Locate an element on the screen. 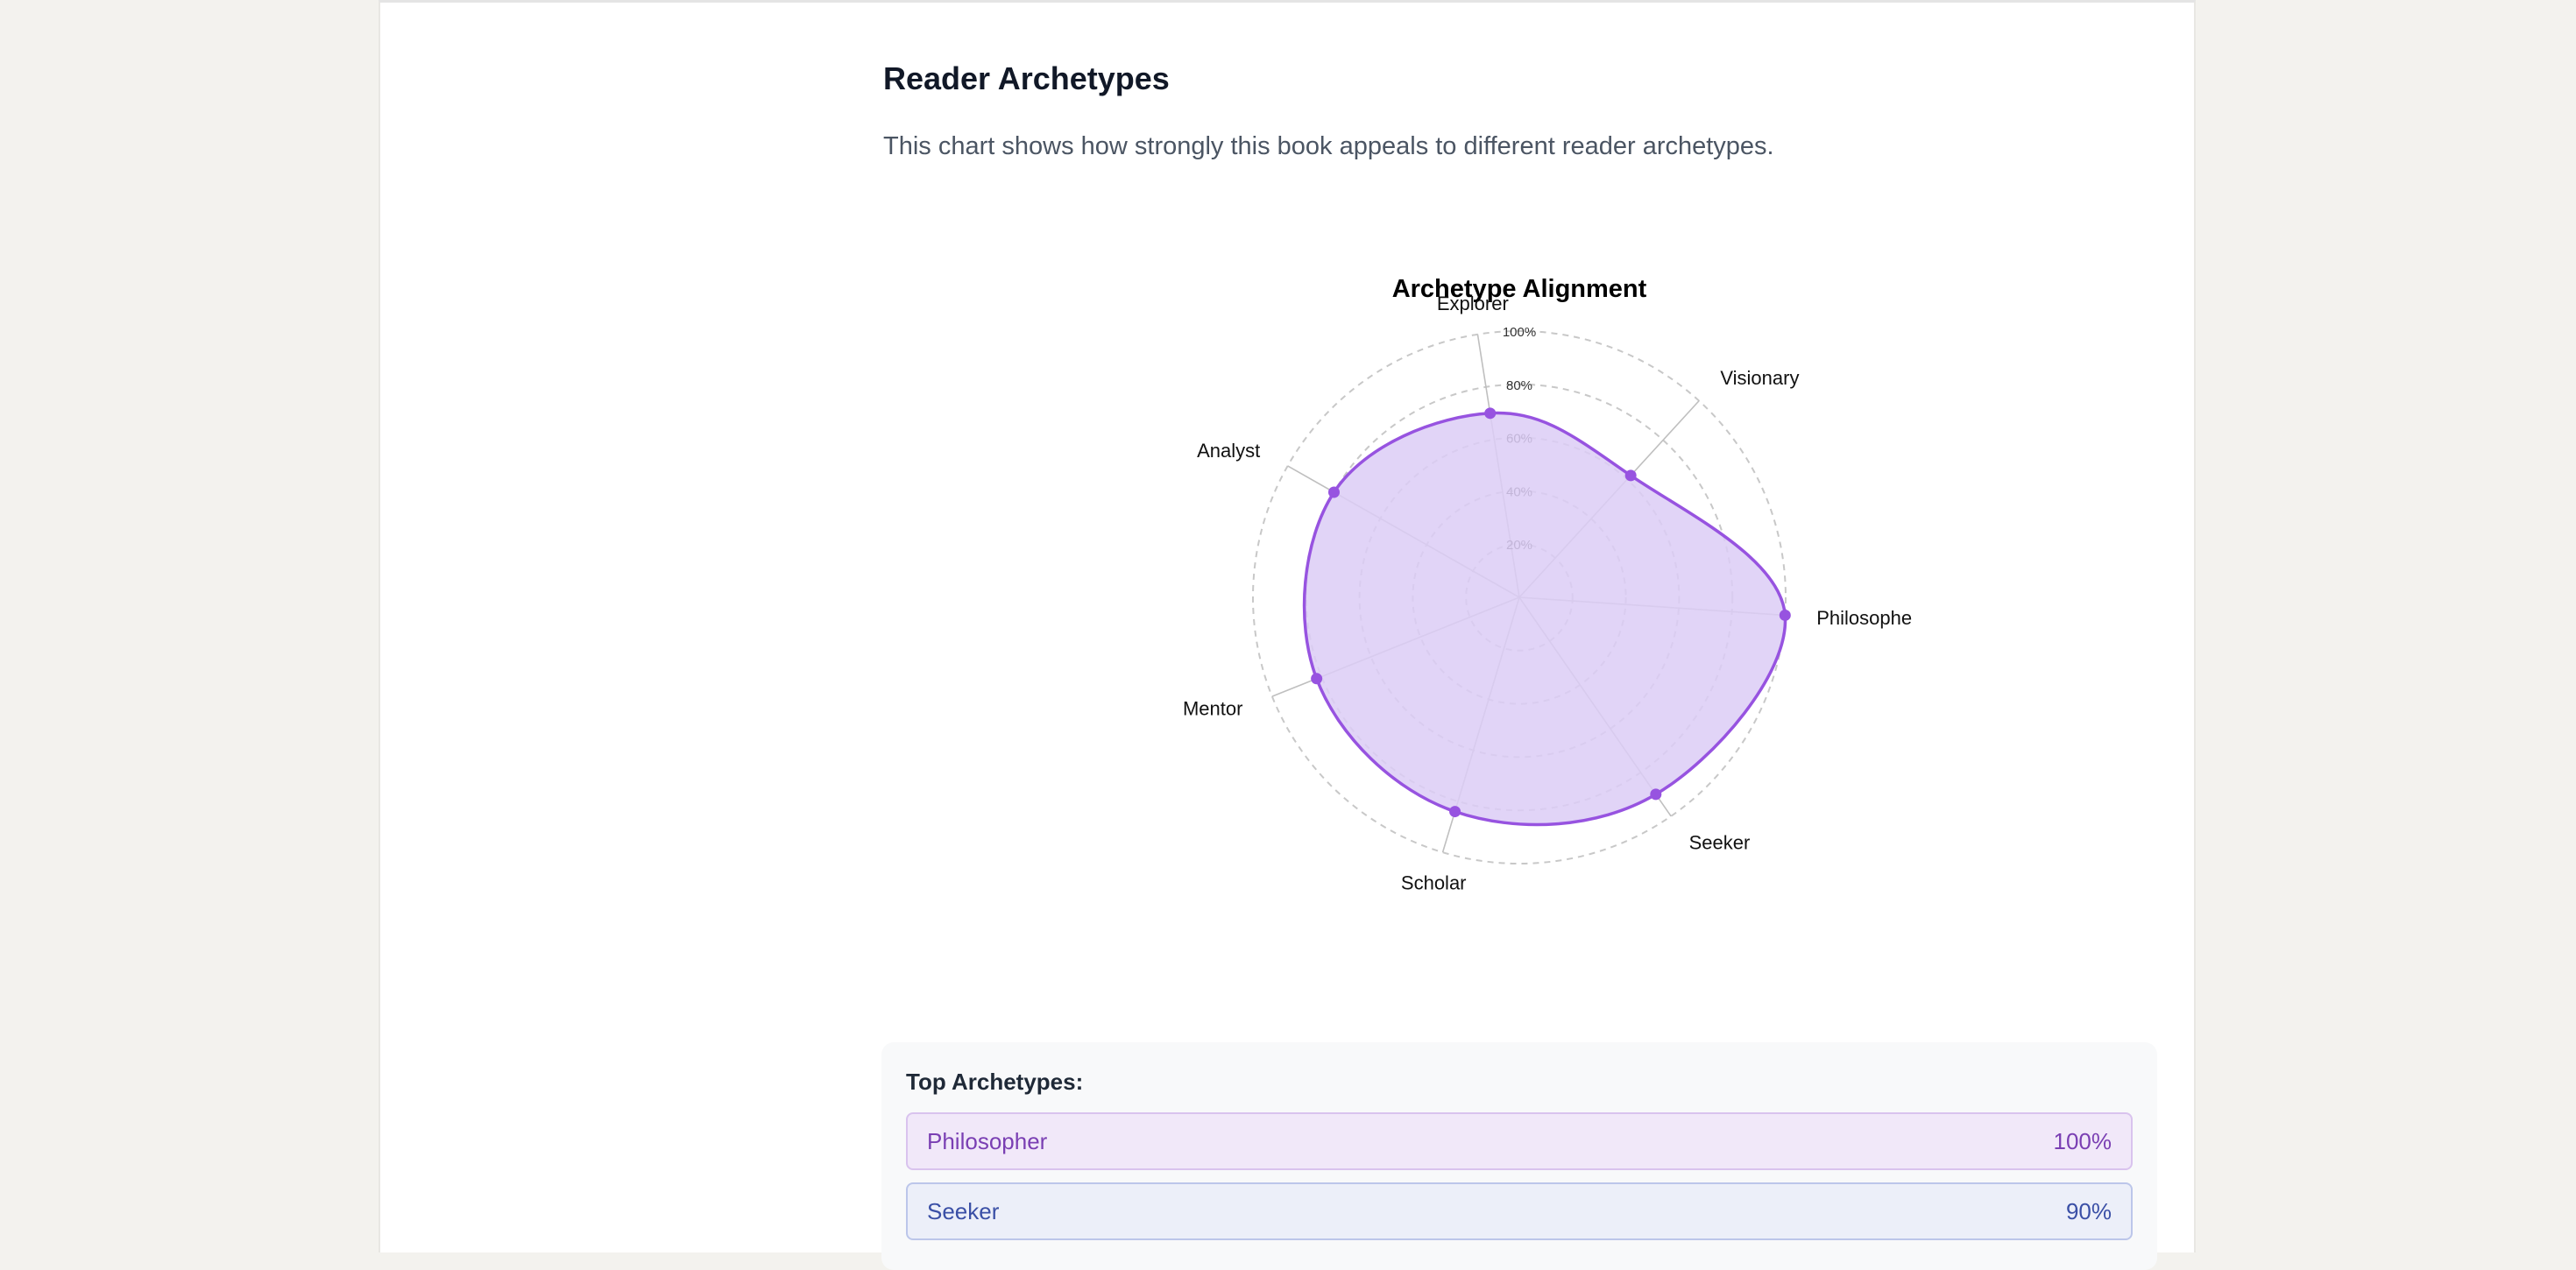 Image resolution: width=2576 pixels, height=1270 pixels. top-archetype-row: Philosopher 100% is located at coordinates (1519, 1141).